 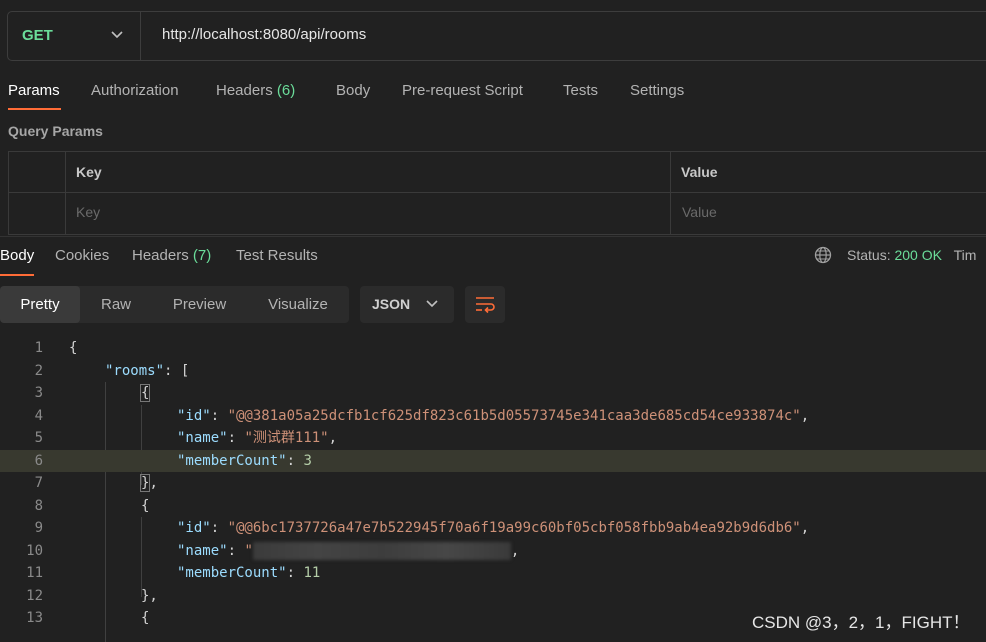 I want to click on view-raw-button: Raw, so click(x=116, y=304).